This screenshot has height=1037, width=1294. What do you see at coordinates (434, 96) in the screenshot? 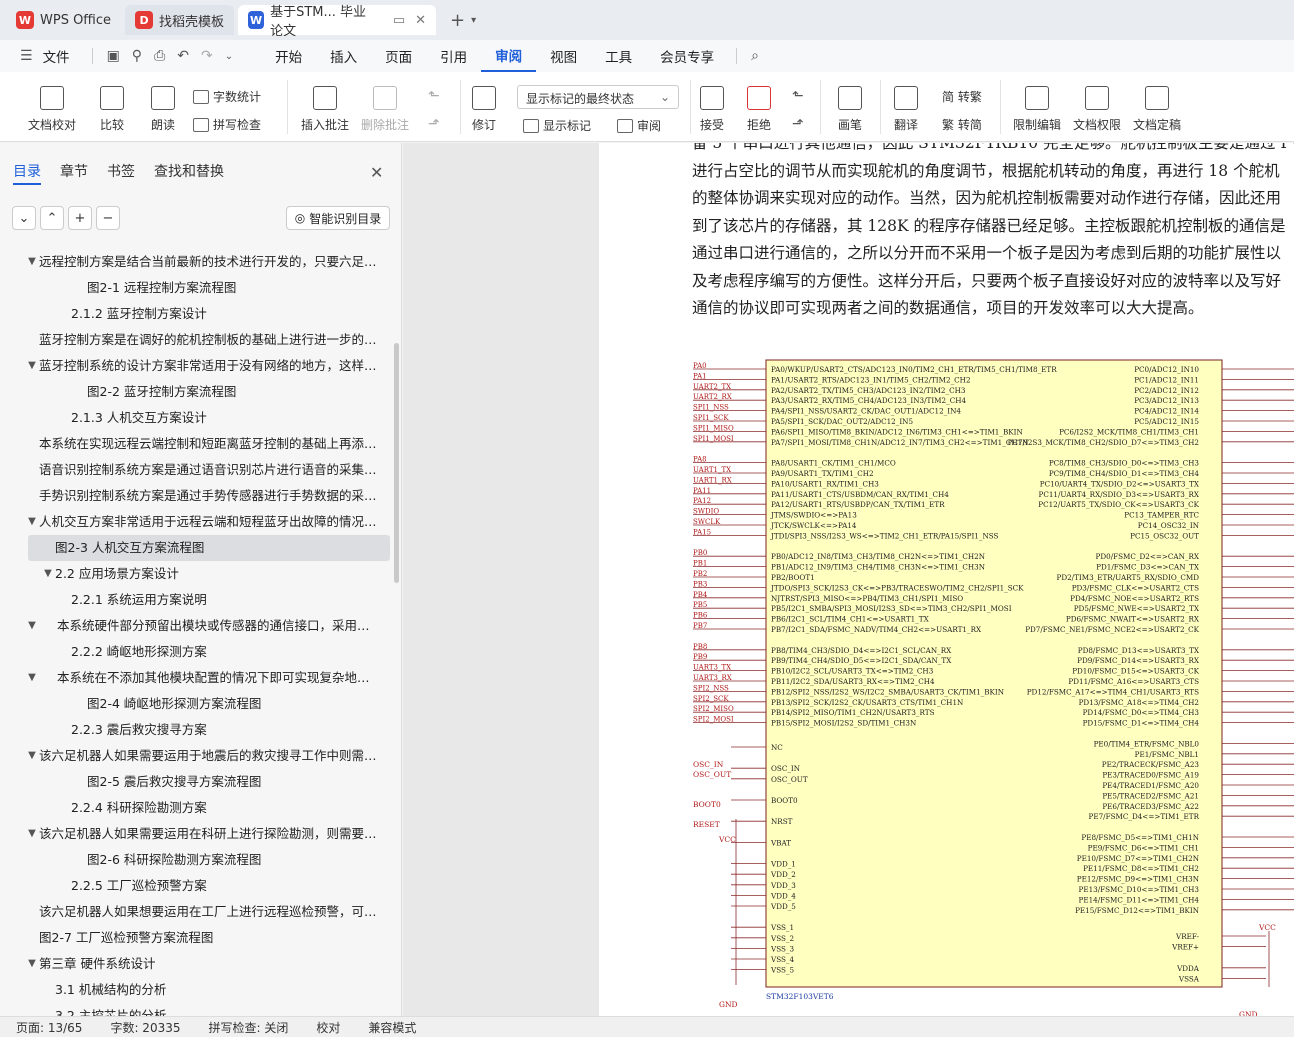
I see `prev-comment-icon: ⬑` at bounding box center [434, 96].